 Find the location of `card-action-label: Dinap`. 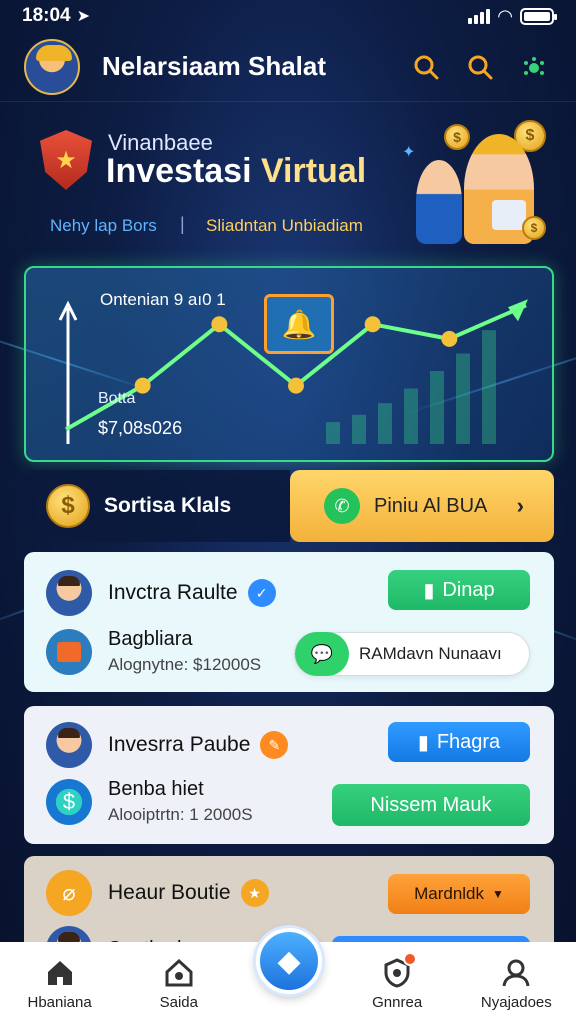

card-action-label: Dinap is located at coordinates (468, 589).